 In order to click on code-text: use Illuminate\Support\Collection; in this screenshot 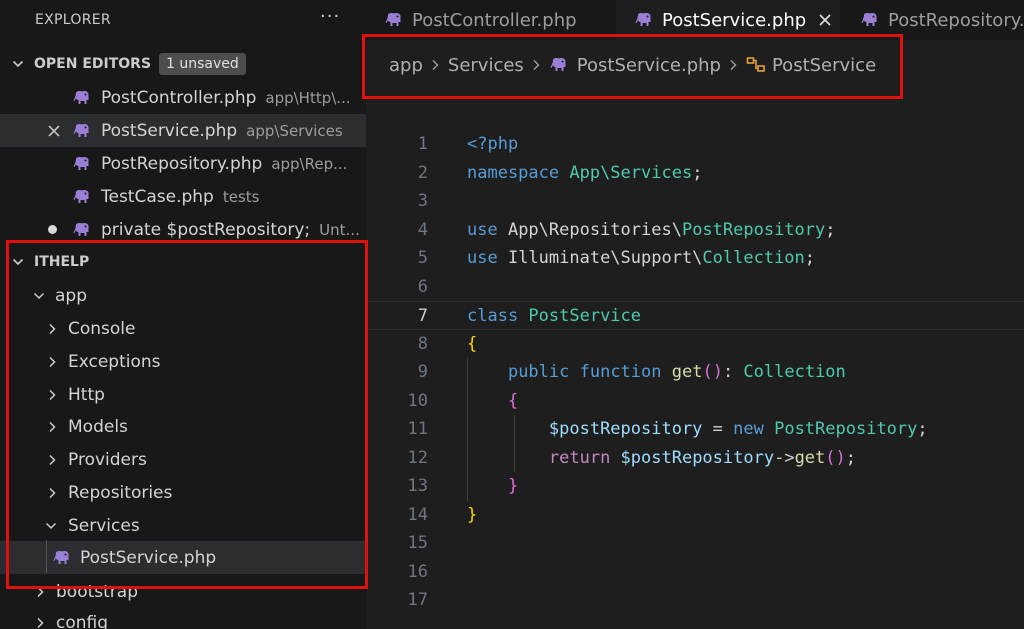, I will do `click(641, 258)`.